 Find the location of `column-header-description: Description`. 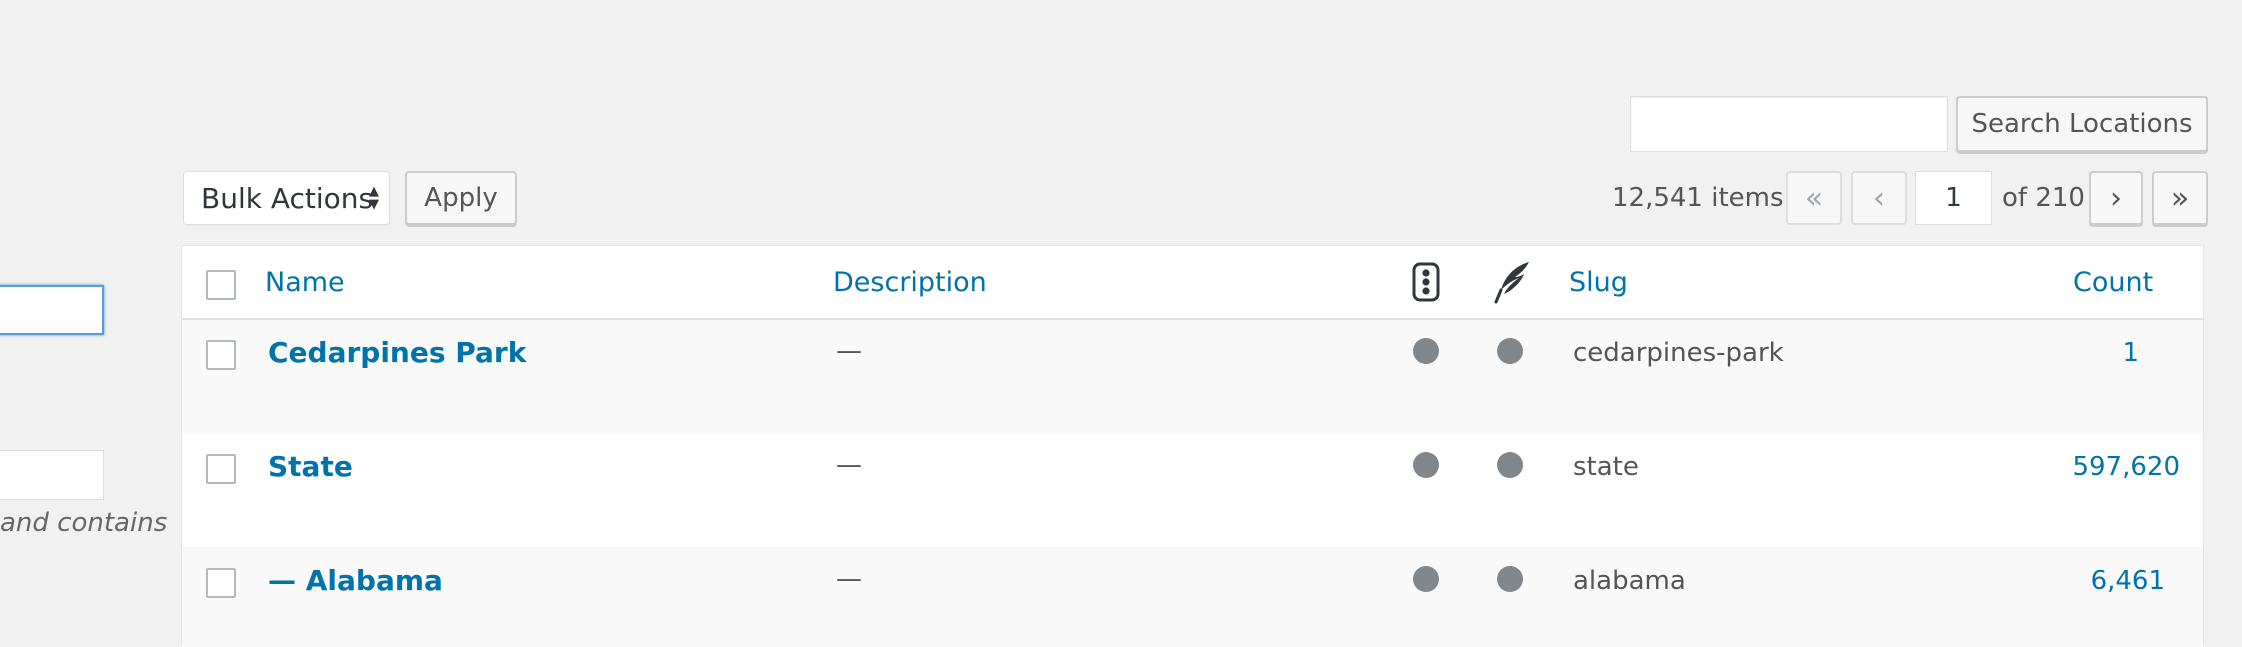

column-header-description: Description is located at coordinates (910, 282).